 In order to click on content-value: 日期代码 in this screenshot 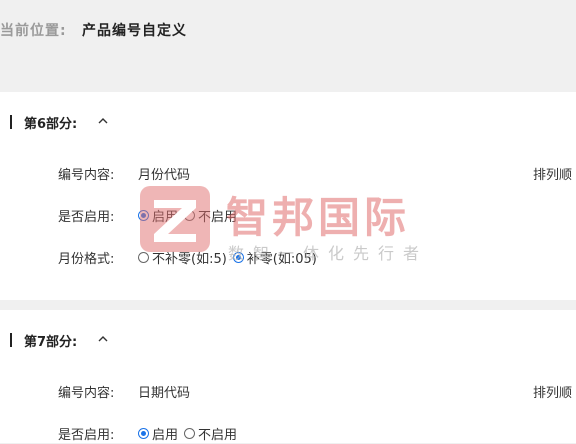, I will do `click(164, 393)`.